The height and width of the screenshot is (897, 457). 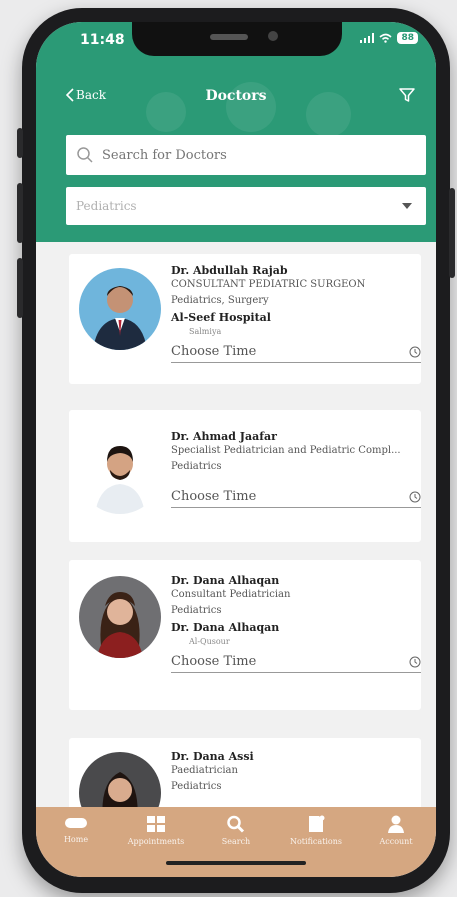 What do you see at coordinates (76, 829) in the screenshot?
I see `tab-home: Home` at bounding box center [76, 829].